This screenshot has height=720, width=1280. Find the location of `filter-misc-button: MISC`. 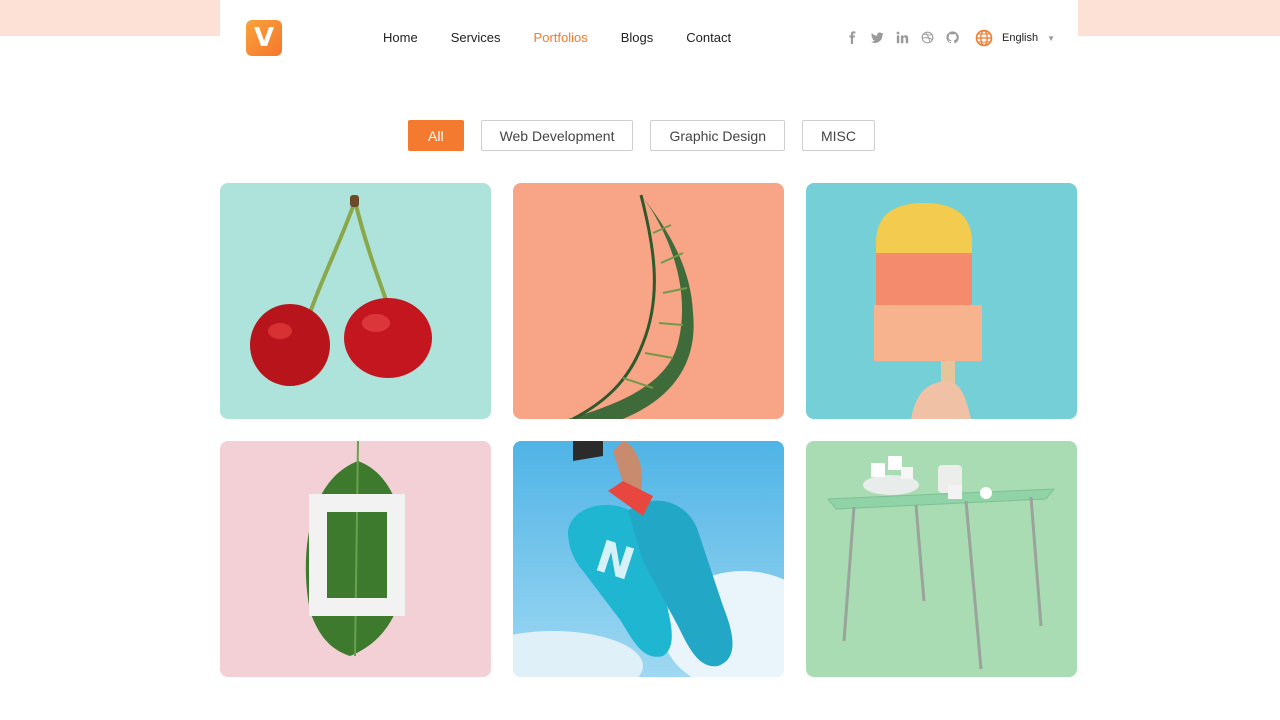

filter-misc-button: MISC is located at coordinates (838, 135).